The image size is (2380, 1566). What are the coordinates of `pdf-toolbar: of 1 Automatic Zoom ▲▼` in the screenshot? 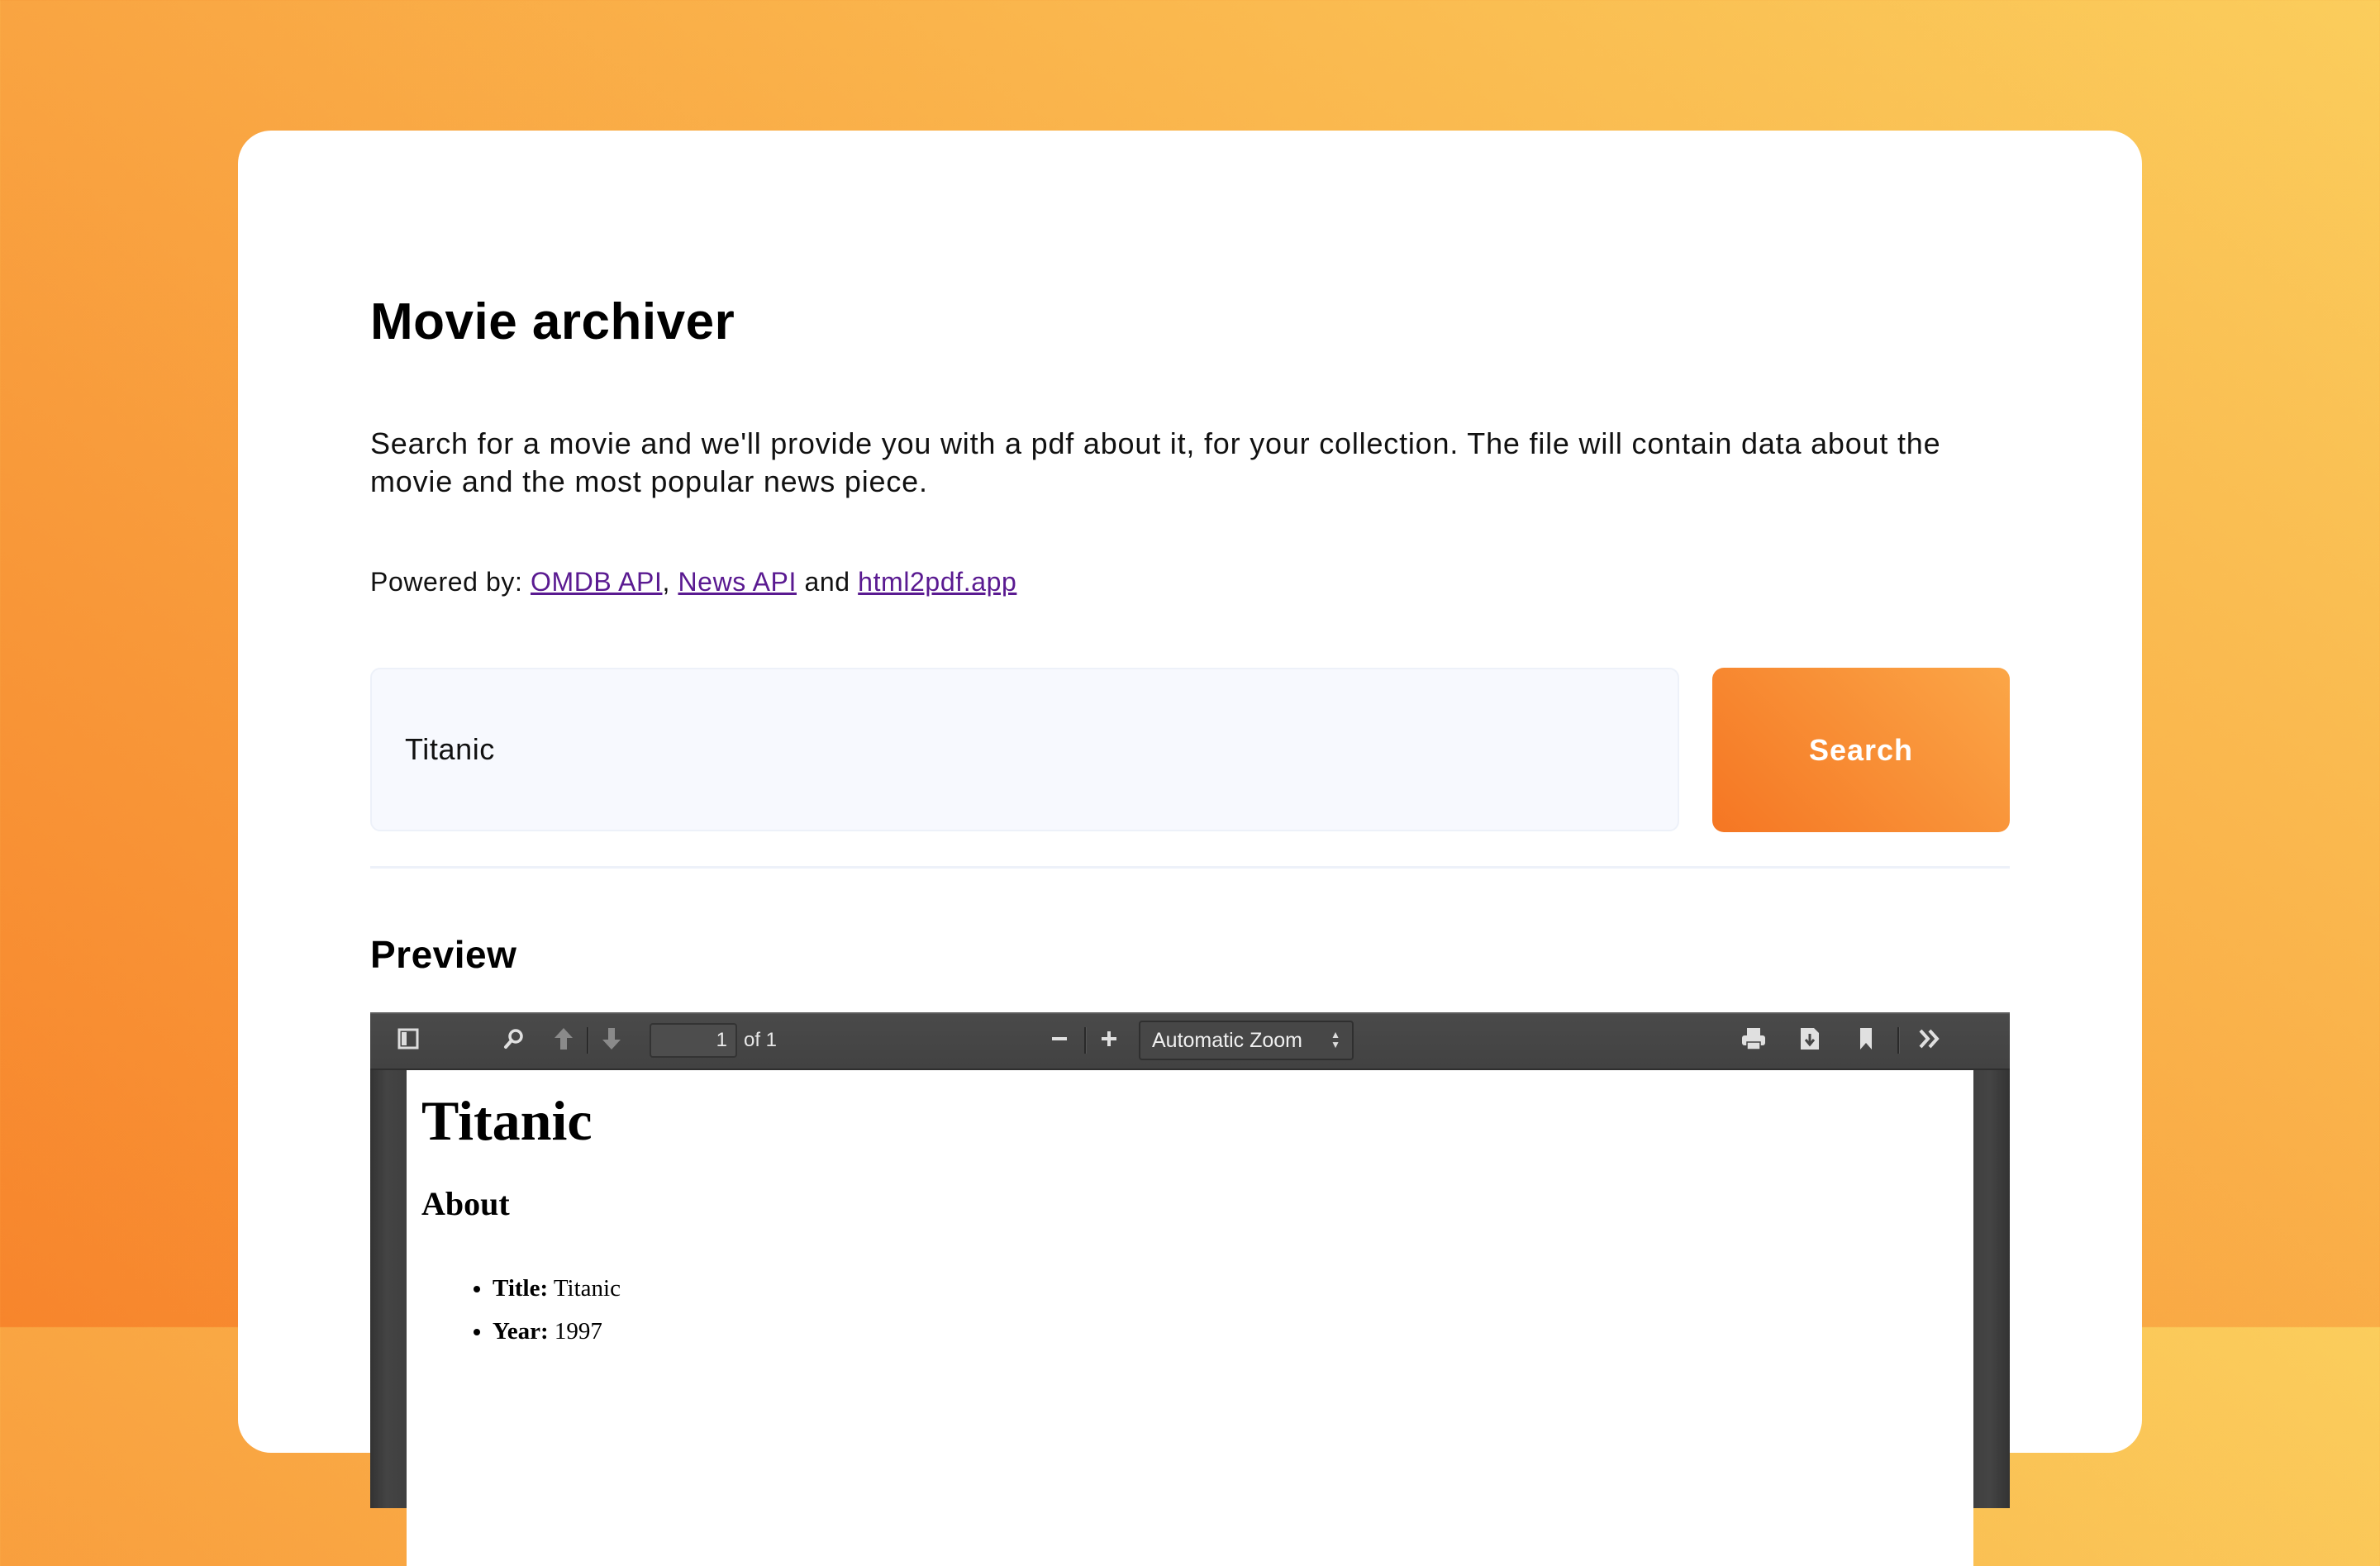 It's located at (1190, 1041).